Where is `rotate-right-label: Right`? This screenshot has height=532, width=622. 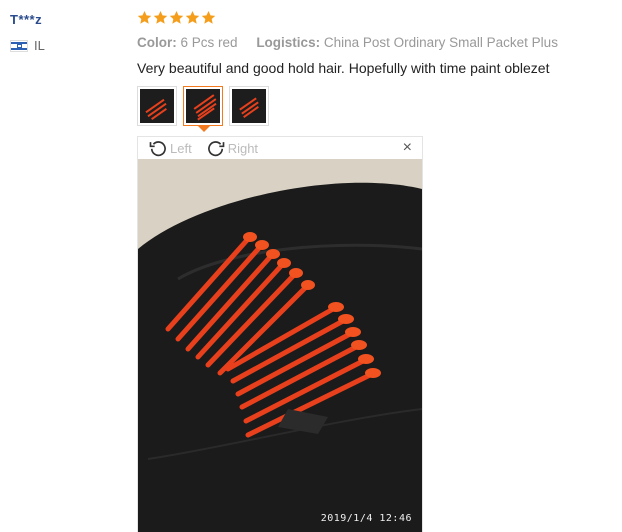 rotate-right-label: Right is located at coordinates (243, 148).